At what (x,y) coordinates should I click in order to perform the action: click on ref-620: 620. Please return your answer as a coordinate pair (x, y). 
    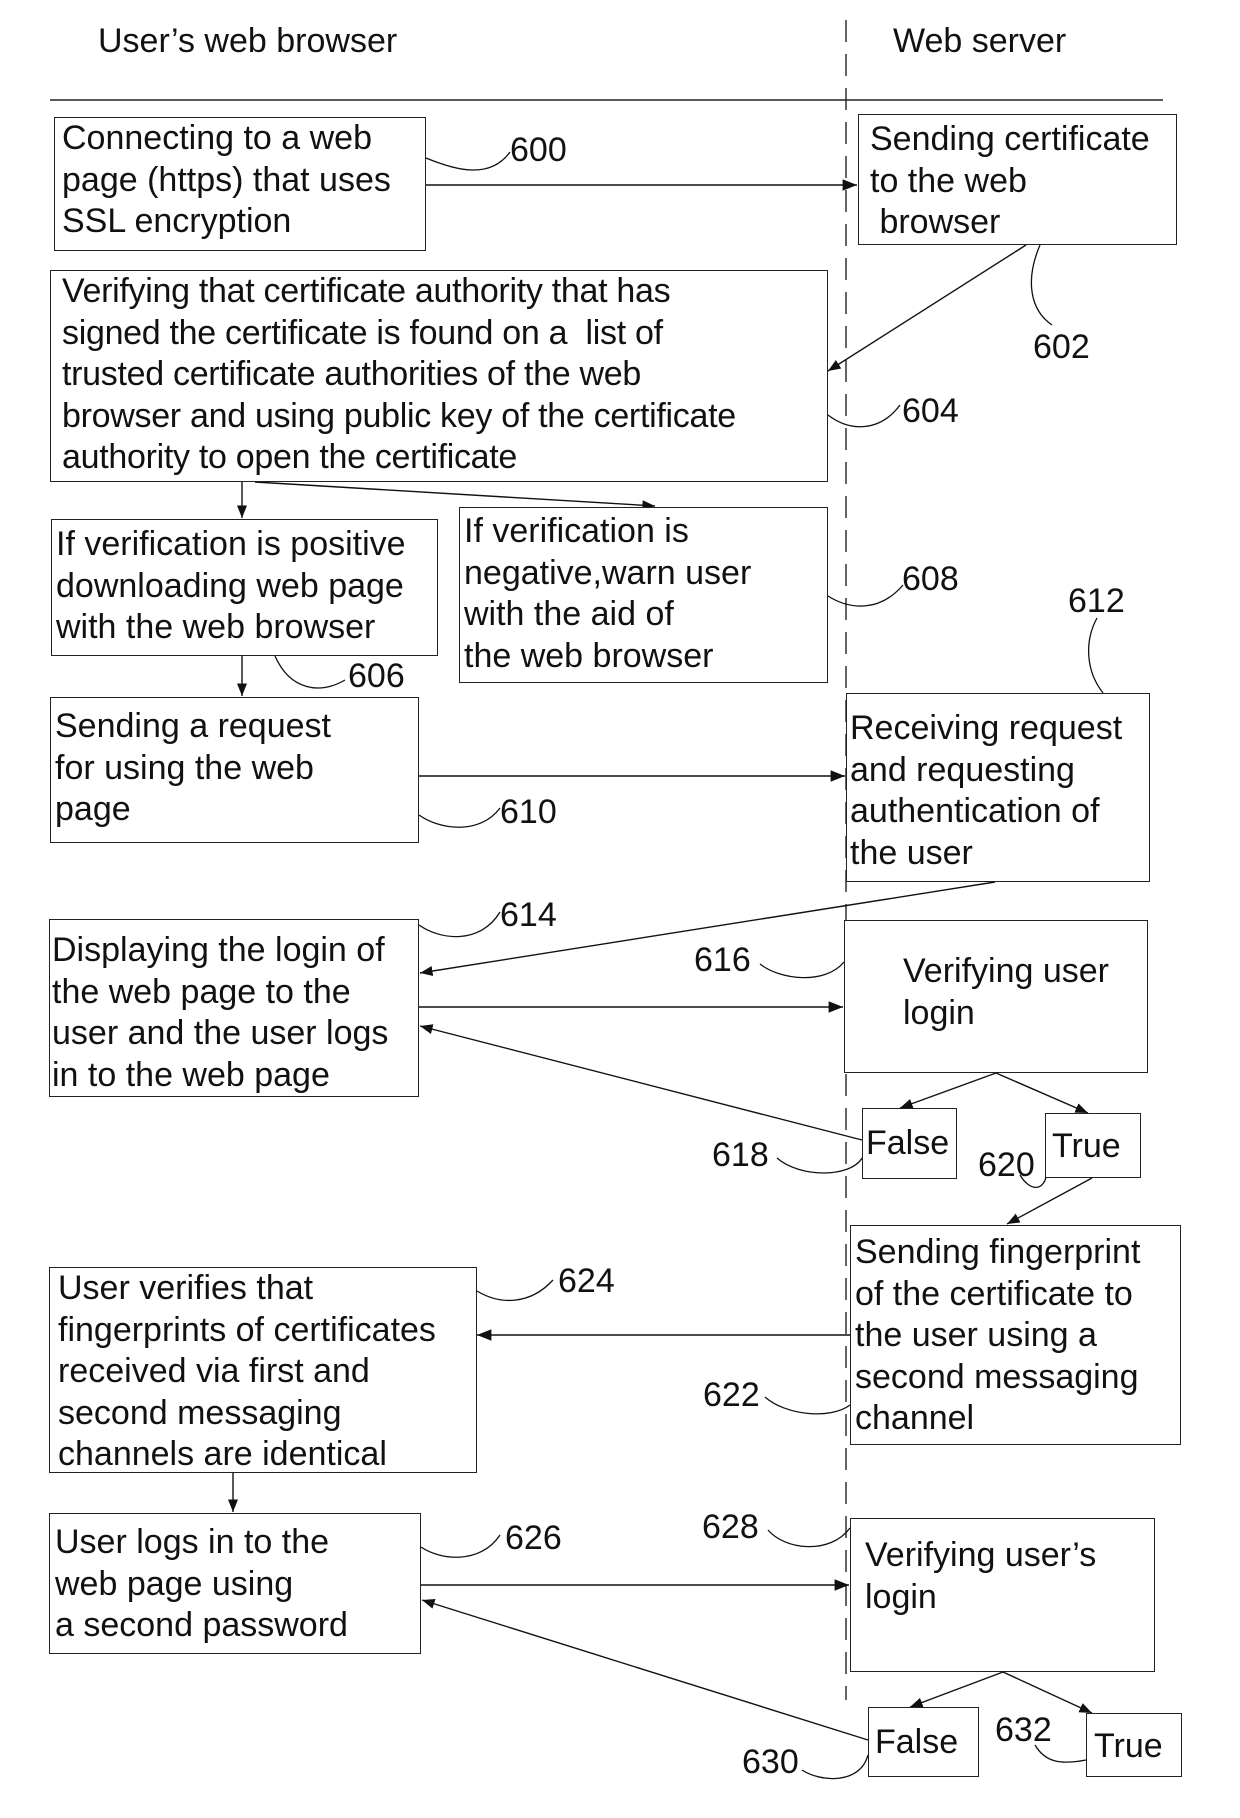
    Looking at the image, I should click on (1006, 1165).